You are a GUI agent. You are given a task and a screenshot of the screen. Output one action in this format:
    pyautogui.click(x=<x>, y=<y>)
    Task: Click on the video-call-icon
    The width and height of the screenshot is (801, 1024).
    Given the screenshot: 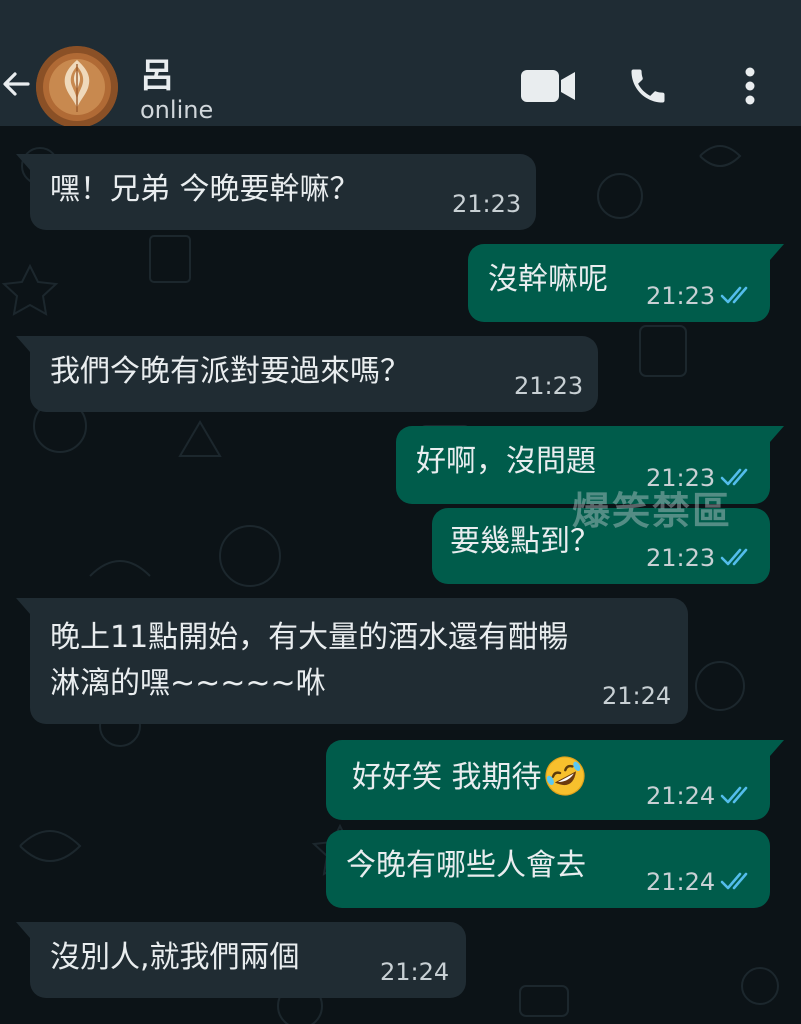 What is the action you would take?
    pyautogui.click(x=548, y=86)
    